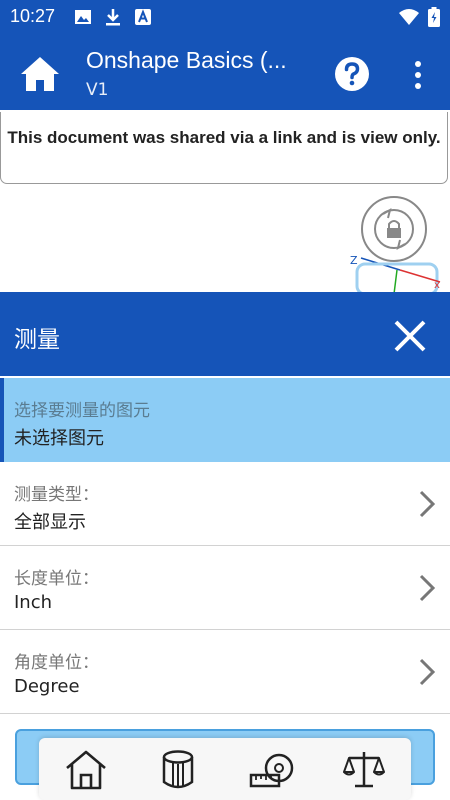 This screenshot has height=800, width=450. I want to click on app-bar: Onshape Basics (... V1, so click(225, 72).